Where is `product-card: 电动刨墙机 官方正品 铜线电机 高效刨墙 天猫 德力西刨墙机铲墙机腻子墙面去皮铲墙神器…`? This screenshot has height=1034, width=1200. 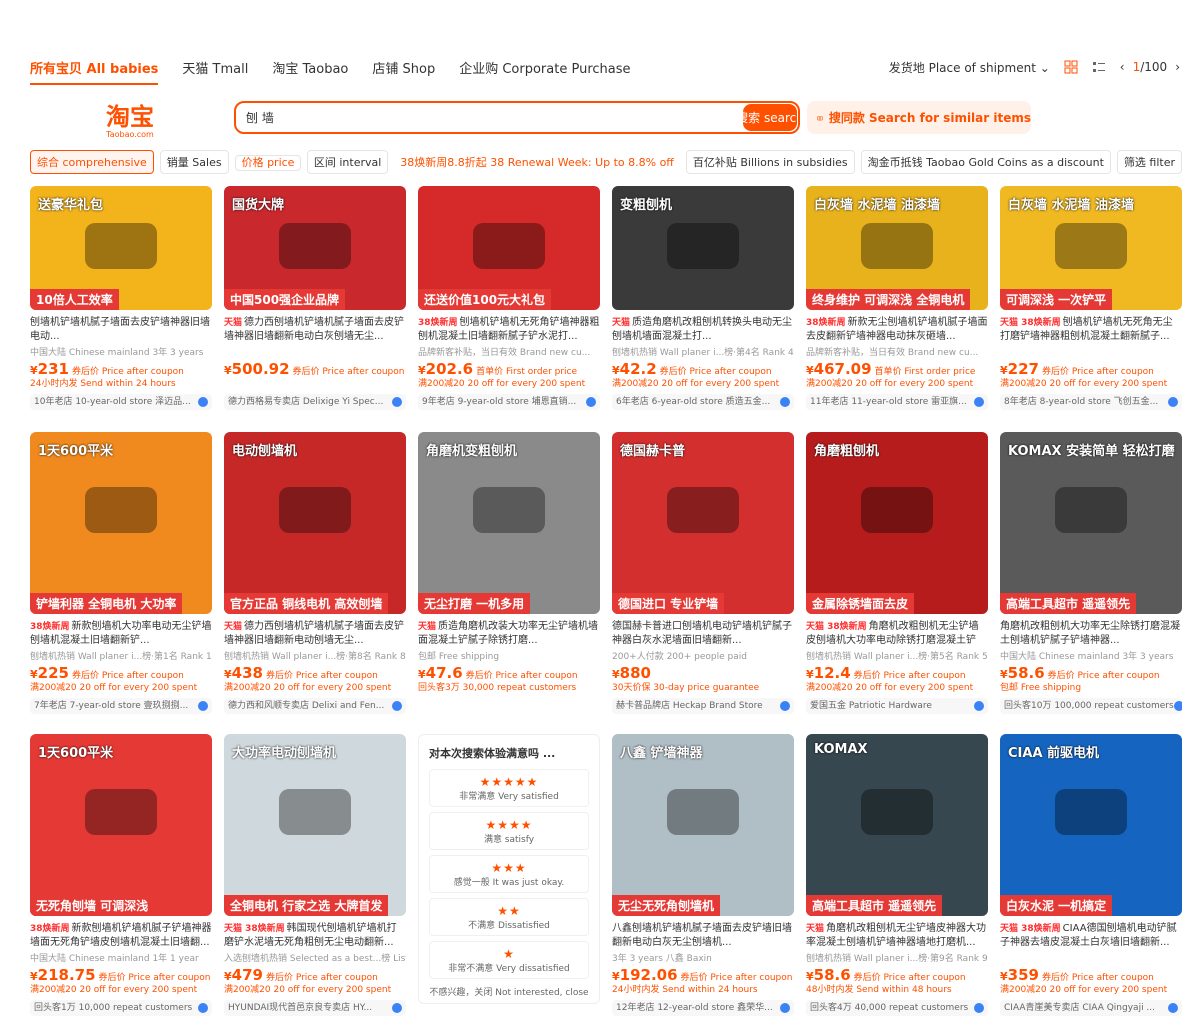
product-card: 电动刨墙机 官方正品 铜线电机 高效刨墙 天猫 德力西刨墙机铲墙机腻子墙面去皮铲墙神器… is located at coordinates (315, 583).